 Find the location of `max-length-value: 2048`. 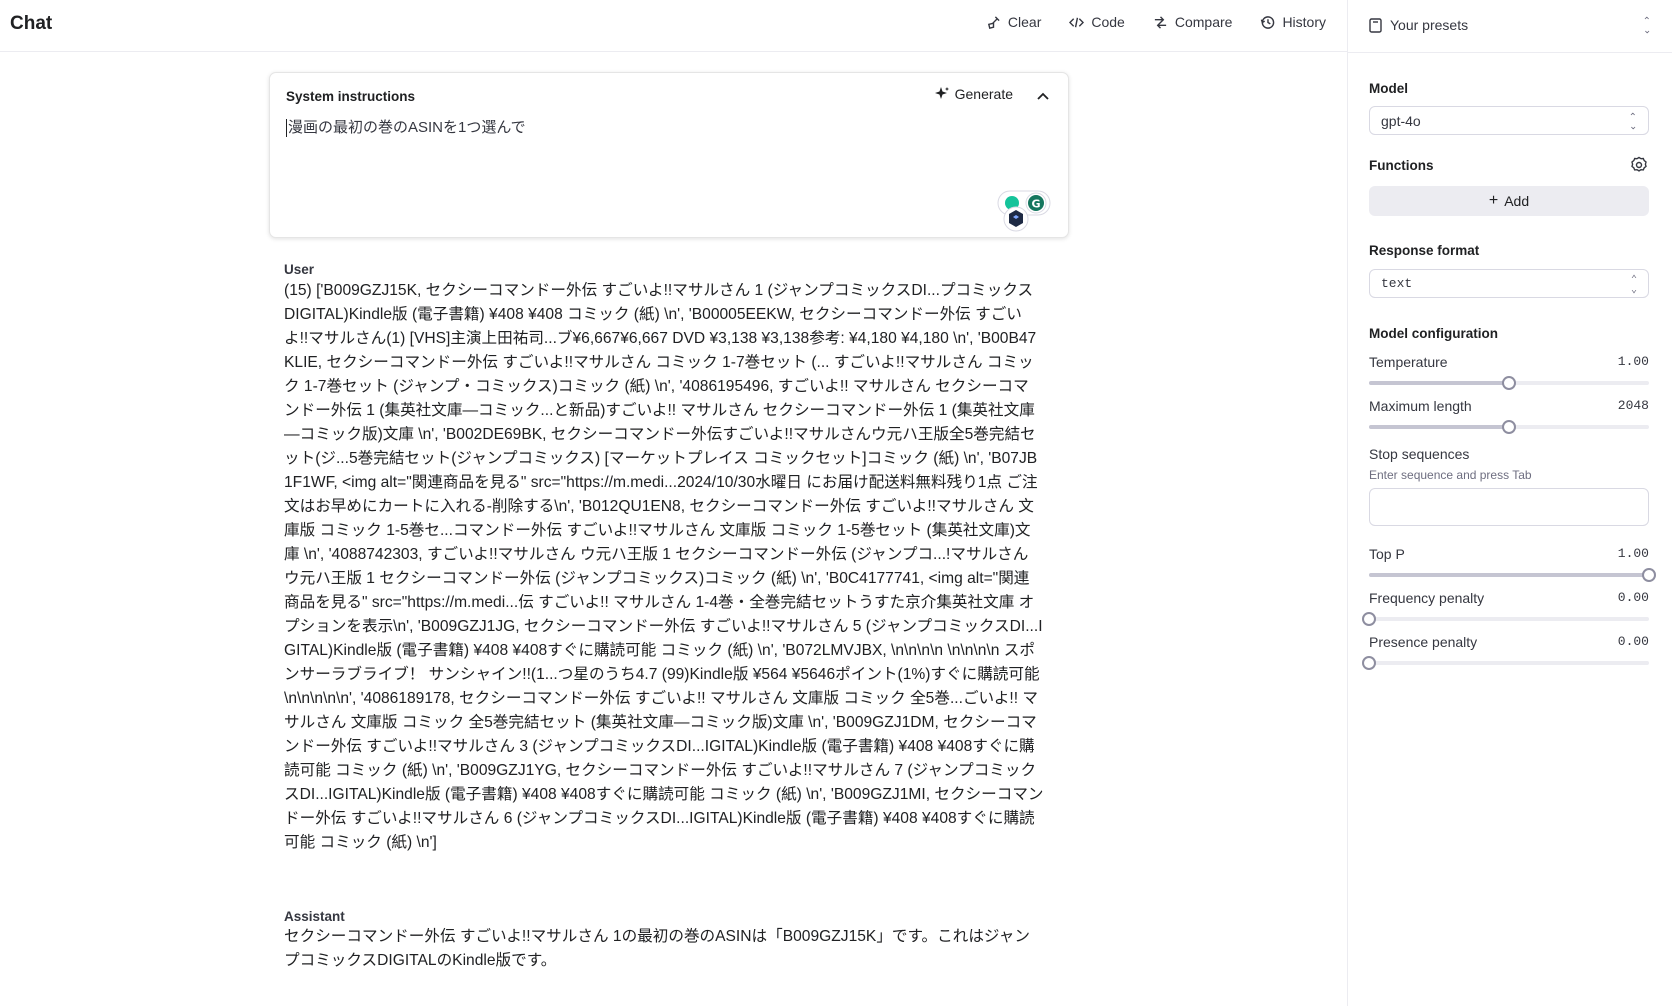

max-length-value: 2048 is located at coordinates (1633, 406).